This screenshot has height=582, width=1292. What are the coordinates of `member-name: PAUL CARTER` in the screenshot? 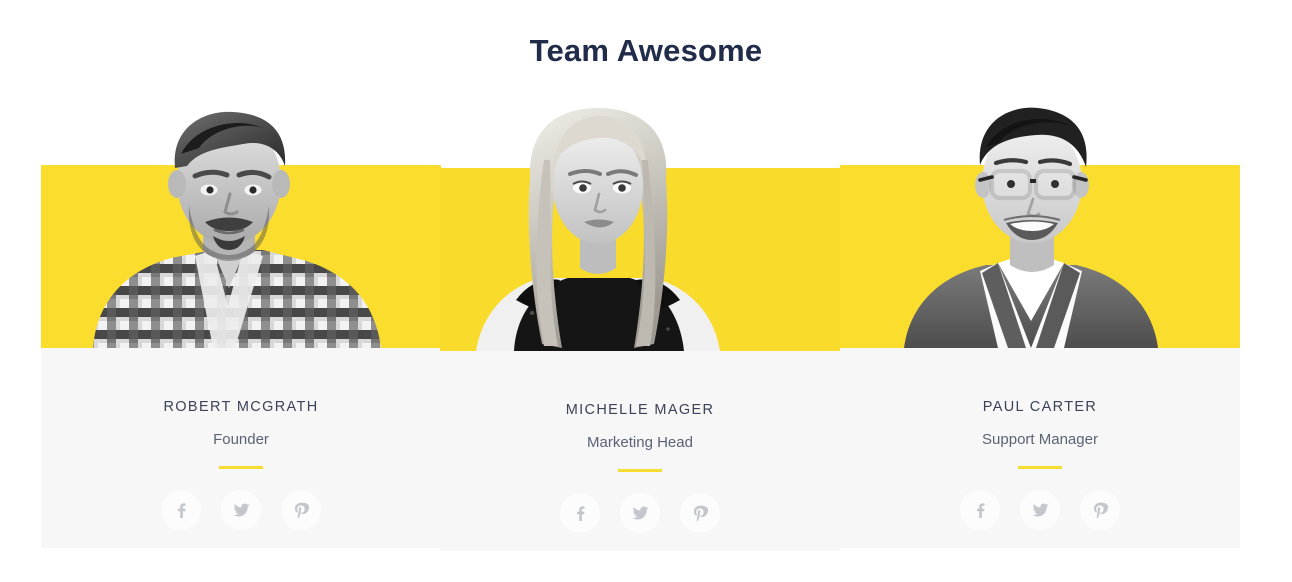 It's located at (1040, 407).